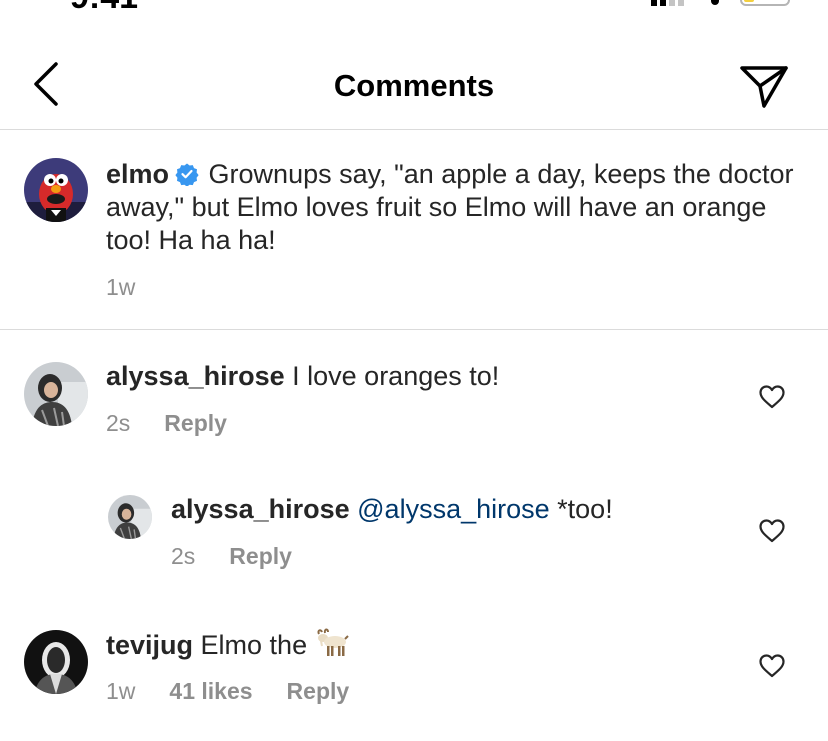  What do you see at coordinates (149, 645) in the screenshot?
I see `comment-username: tevijug` at bounding box center [149, 645].